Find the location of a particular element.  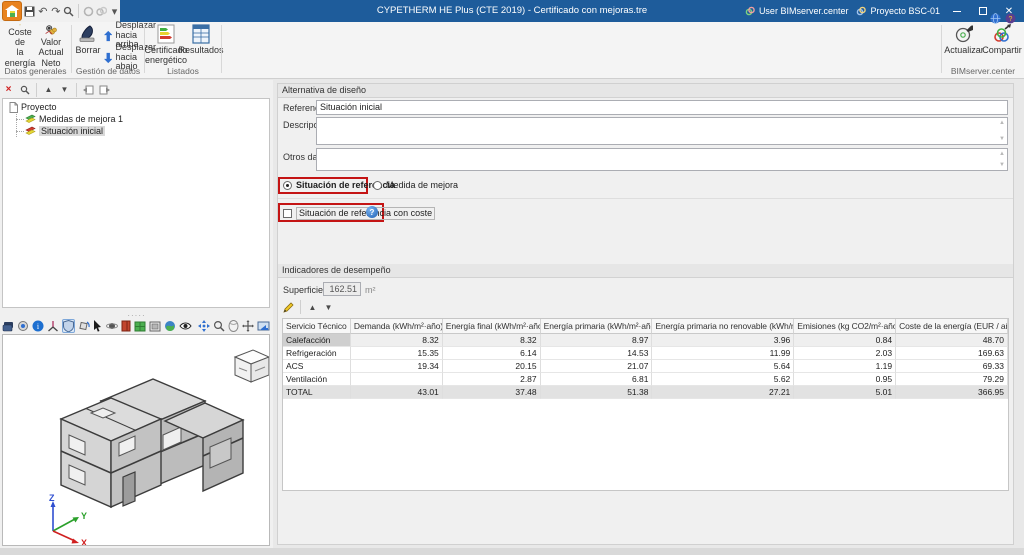

windows-icon is located at coordinates (140, 326).